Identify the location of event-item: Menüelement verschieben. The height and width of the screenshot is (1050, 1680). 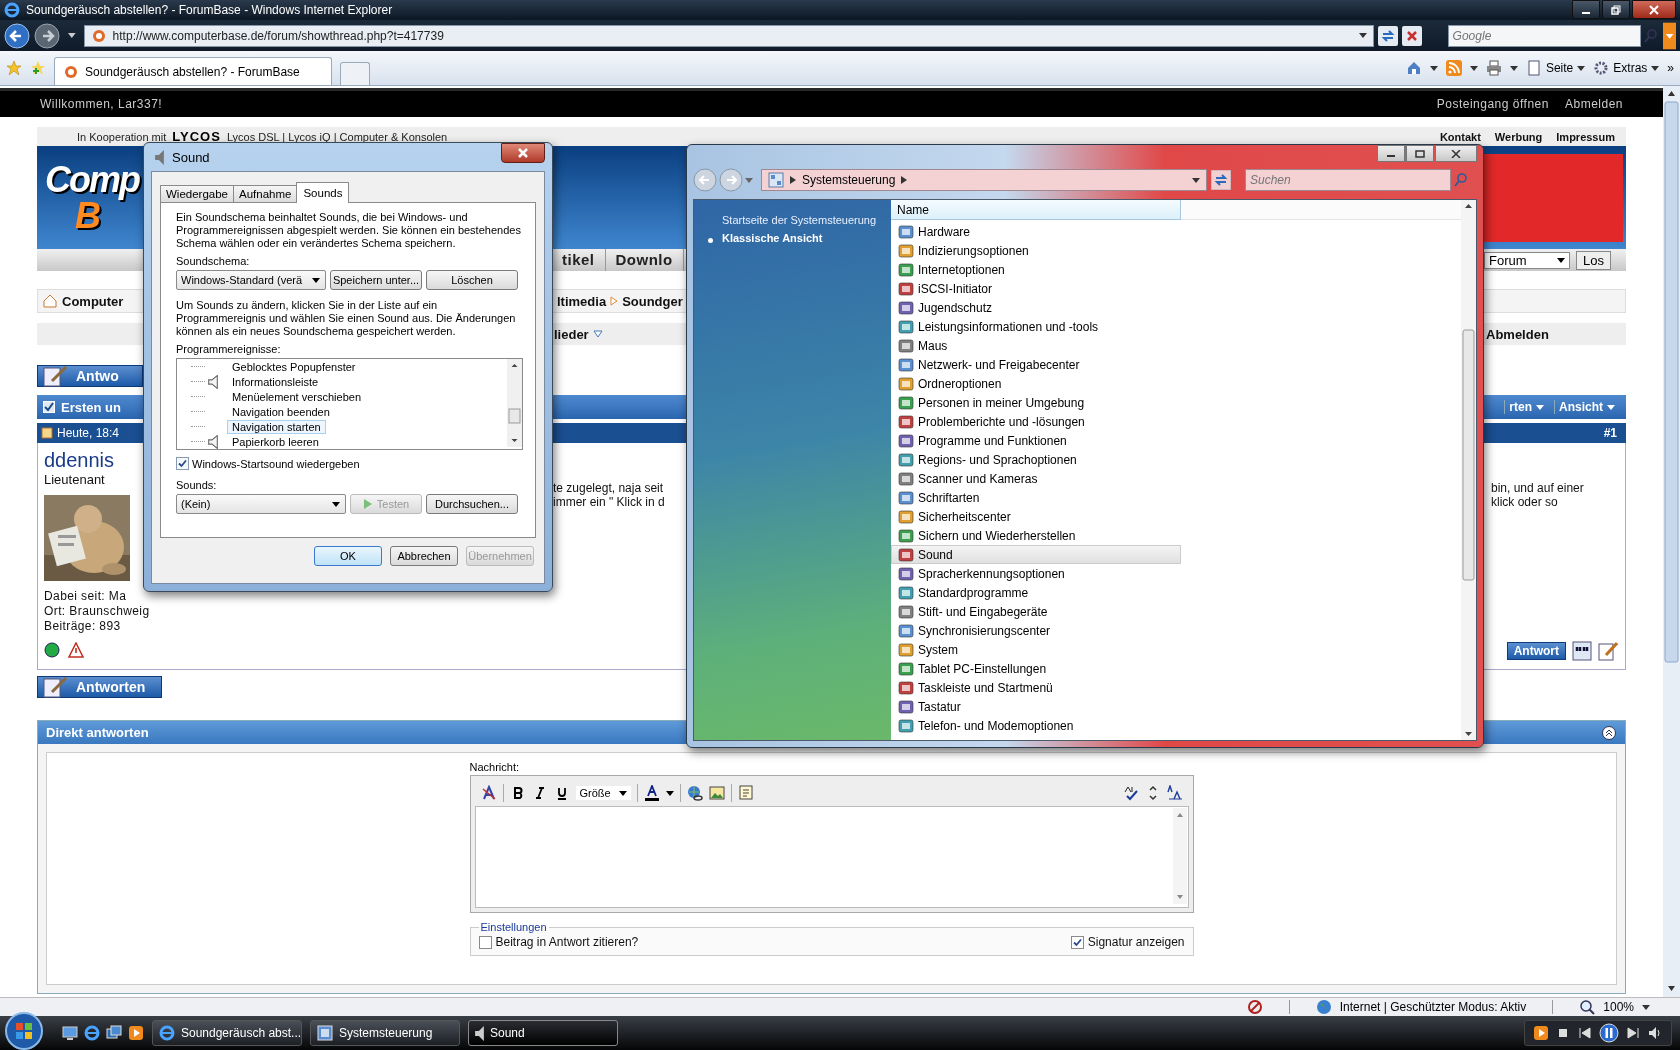
(297, 396).